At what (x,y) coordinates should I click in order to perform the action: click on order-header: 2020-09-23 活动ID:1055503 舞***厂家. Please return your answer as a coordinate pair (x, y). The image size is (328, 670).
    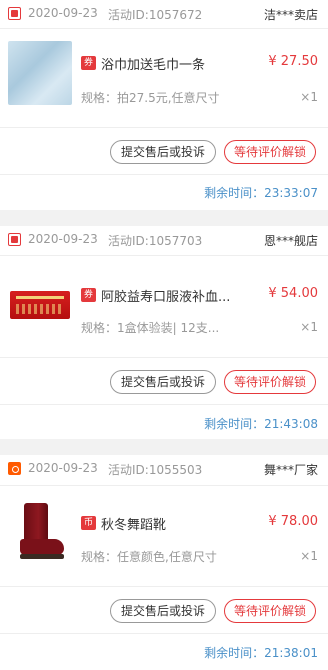
    Looking at the image, I should click on (164, 469).